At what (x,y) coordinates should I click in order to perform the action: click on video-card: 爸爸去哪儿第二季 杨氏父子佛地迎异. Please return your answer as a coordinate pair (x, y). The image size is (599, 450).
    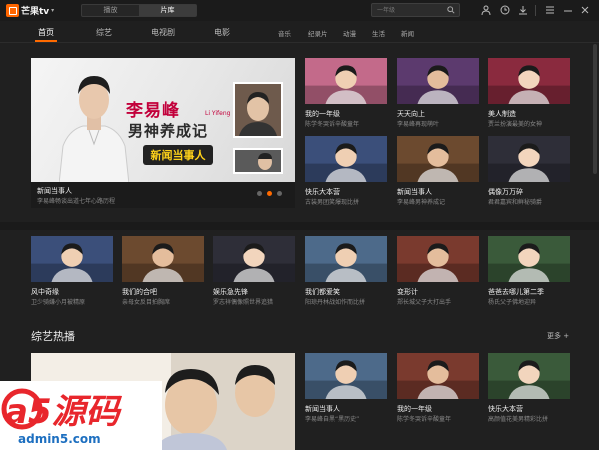
    Looking at the image, I should click on (529, 271).